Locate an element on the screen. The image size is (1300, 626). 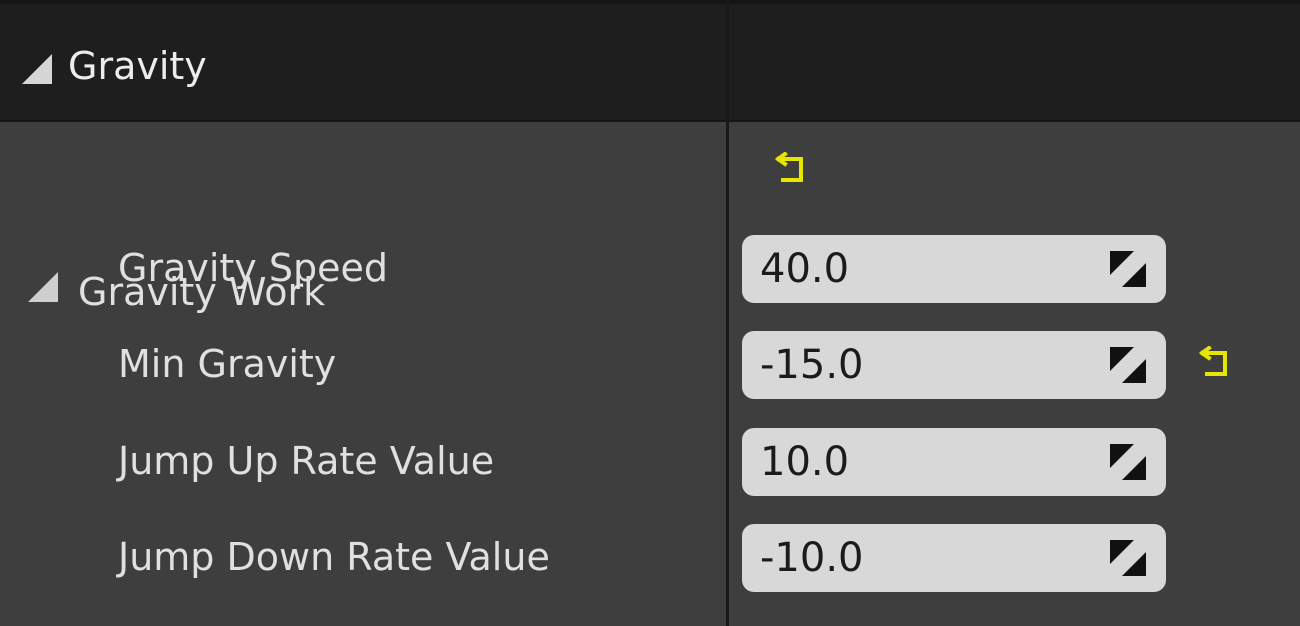
property-label-jump-down-rate-value: Jump Down Rate Value is located at coordinates (334, 557).